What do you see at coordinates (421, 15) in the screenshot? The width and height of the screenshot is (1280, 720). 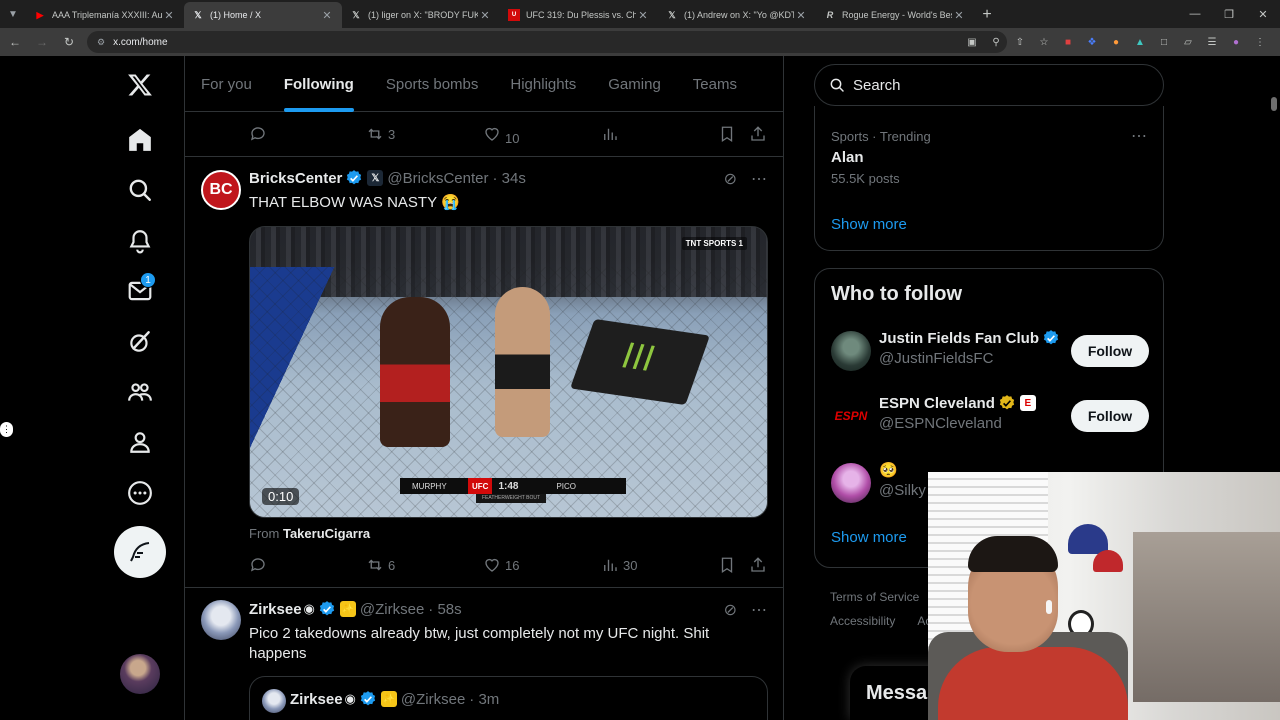 I see `browser-tab: 𝕏 (1) liger on X: "BRODY FUKN SH ✕` at bounding box center [421, 15].